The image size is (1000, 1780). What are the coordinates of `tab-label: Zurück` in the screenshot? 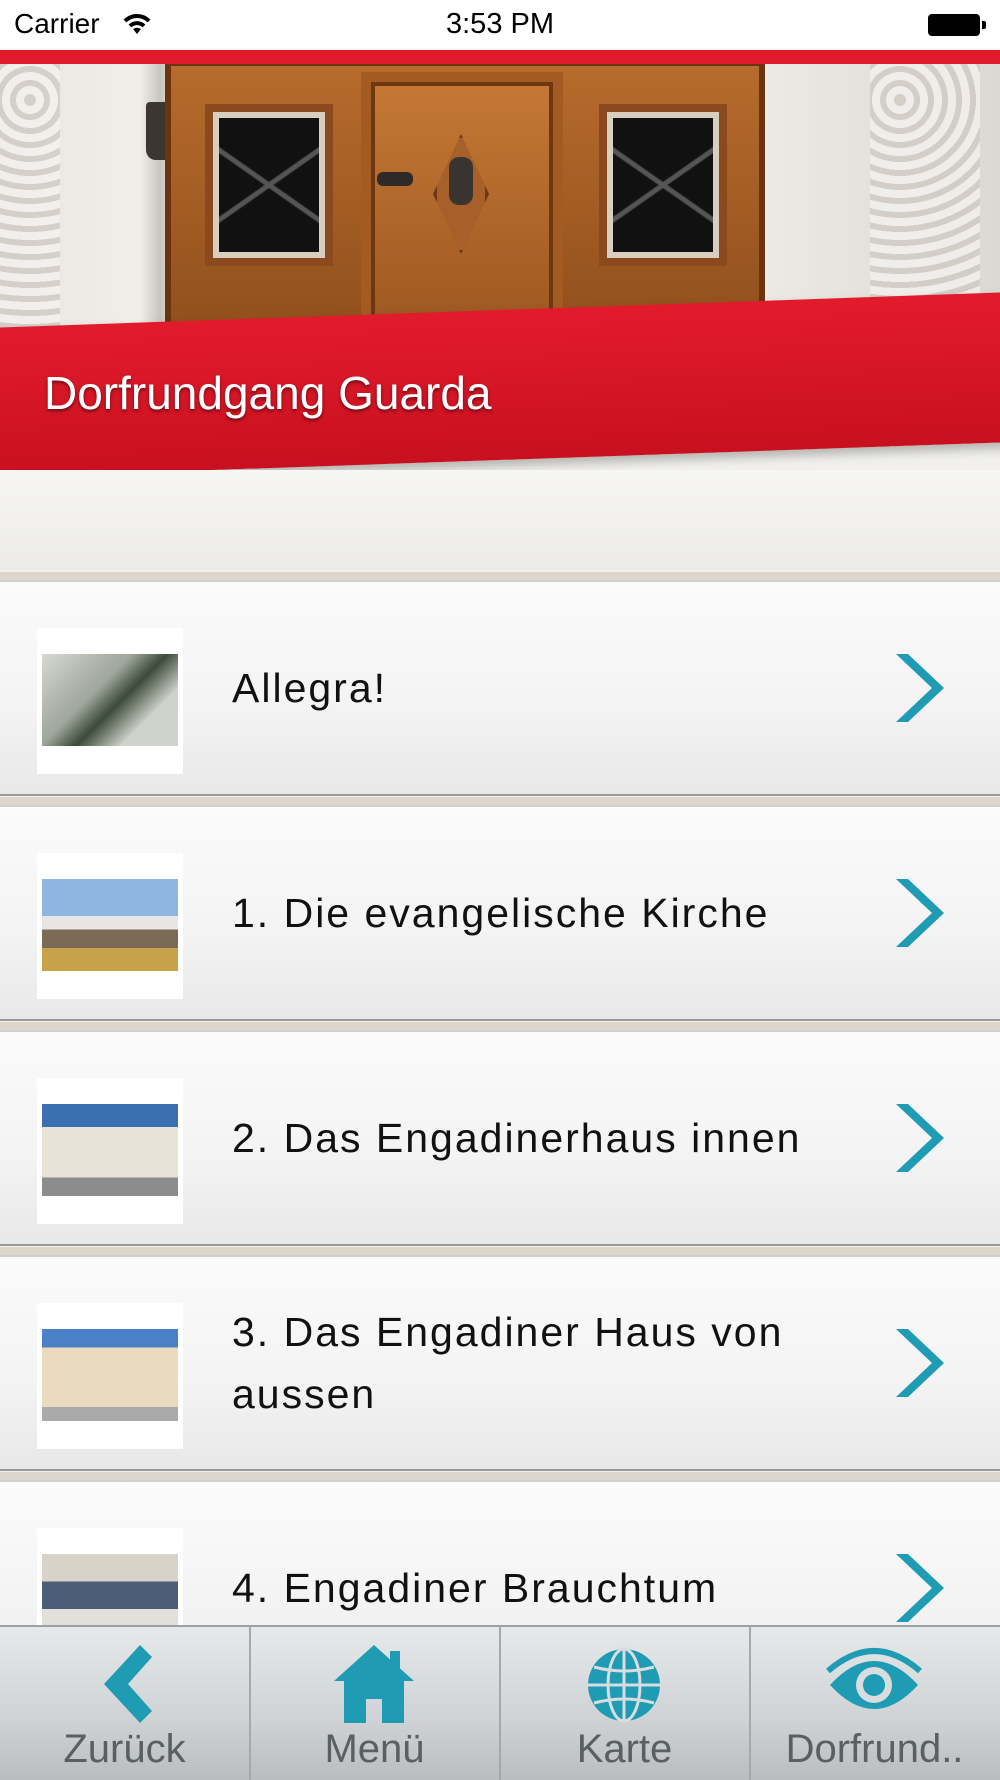 It's located at (124, 1749).